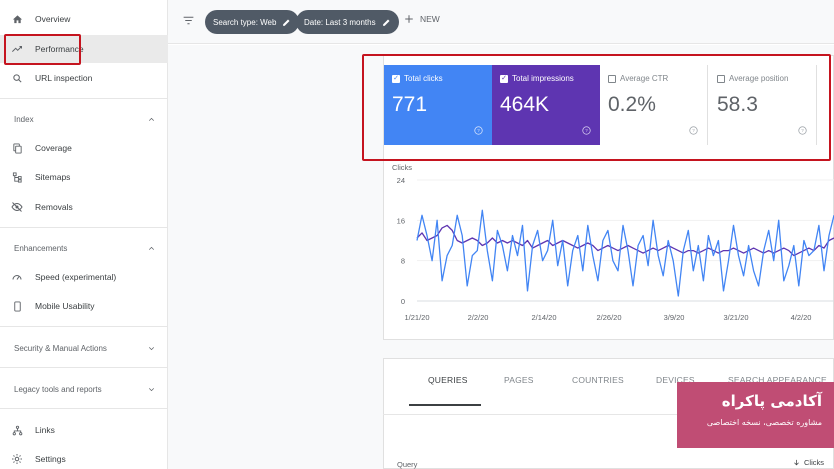  What do you see at coordinates (14, 459) in the screenshot?
I see `gear-icon` at bounding box center [14, 459].